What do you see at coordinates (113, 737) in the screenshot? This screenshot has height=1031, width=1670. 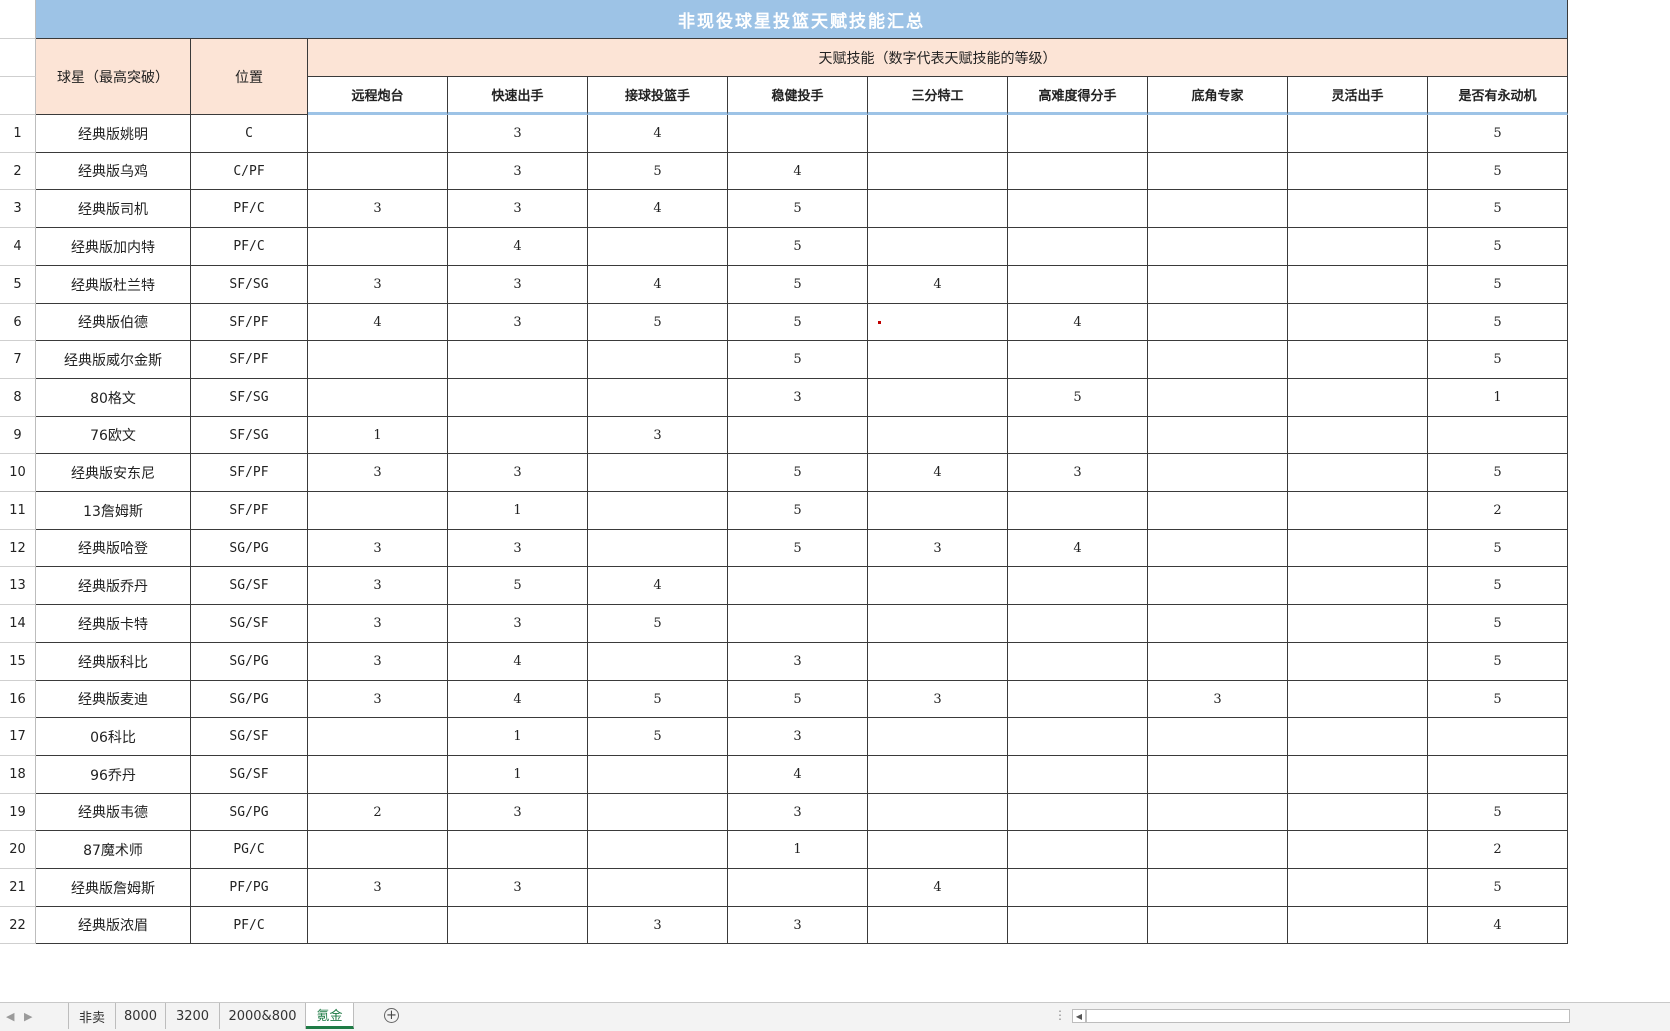 I see `player-name-cell: 06科比` at bounding box center [113, 737].